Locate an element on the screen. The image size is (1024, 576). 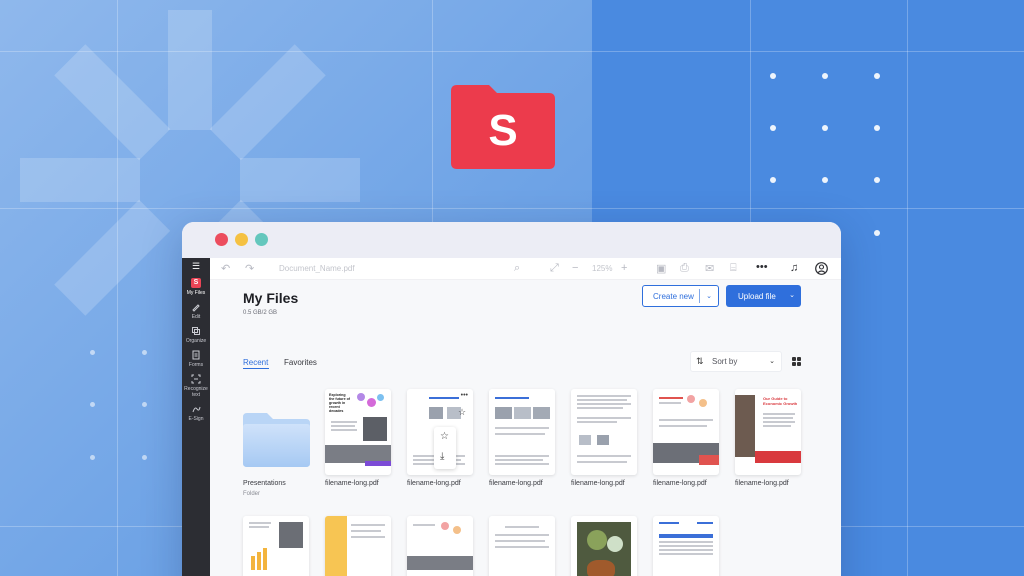
save-icon: ▣ is located at coordinates (661, 268).